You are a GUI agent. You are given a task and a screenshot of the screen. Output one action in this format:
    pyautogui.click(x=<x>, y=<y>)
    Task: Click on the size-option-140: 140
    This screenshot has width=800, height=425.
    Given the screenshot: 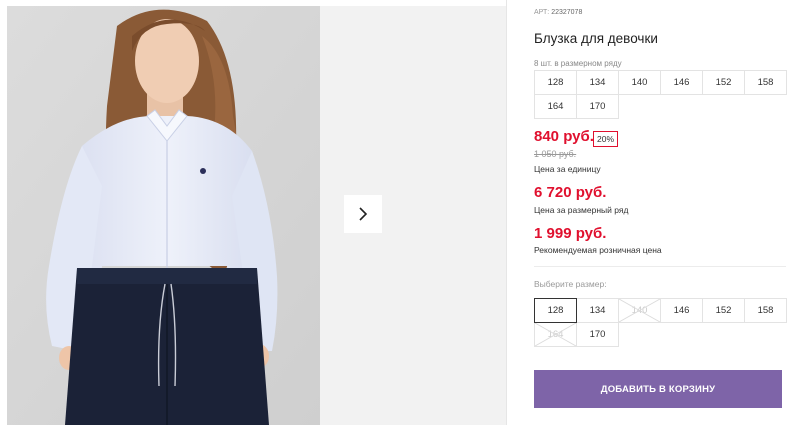 What is the action you would take?
    pyautogui.click(x=639, y=310)
    